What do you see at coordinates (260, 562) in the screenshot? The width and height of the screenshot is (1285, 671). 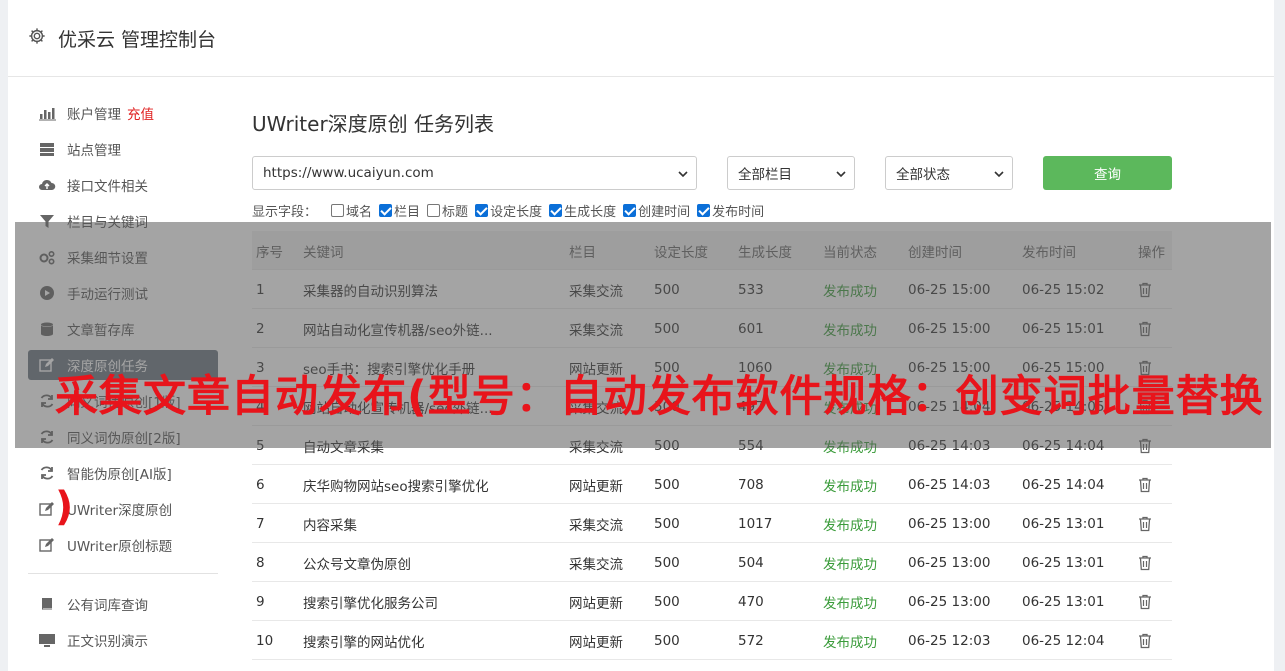 I see `table-cell: 8` at bounding box center [260, 562].